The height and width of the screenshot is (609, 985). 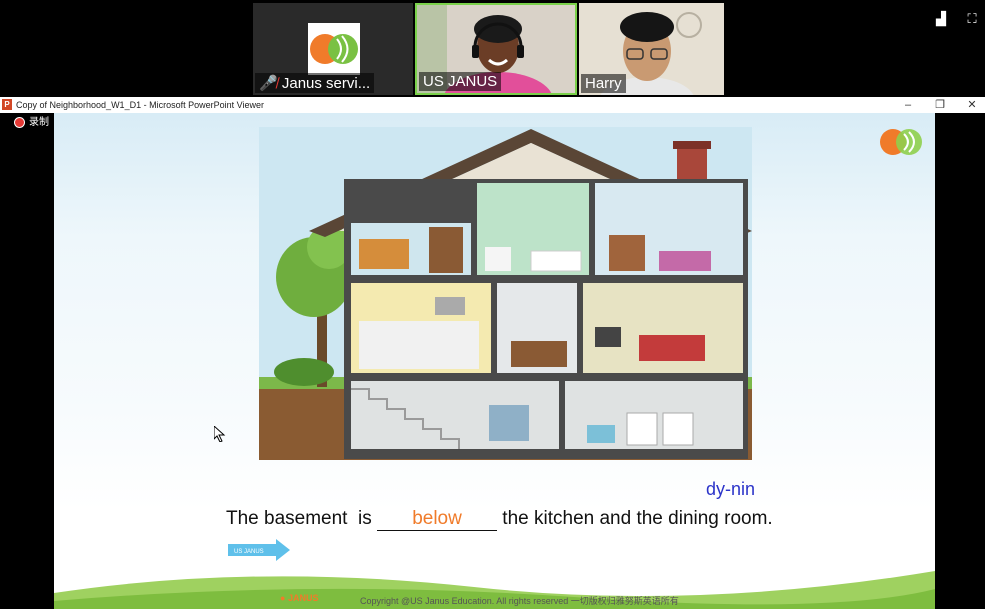 I want to click on restore-button: ❐, so click(x=940, y=105).